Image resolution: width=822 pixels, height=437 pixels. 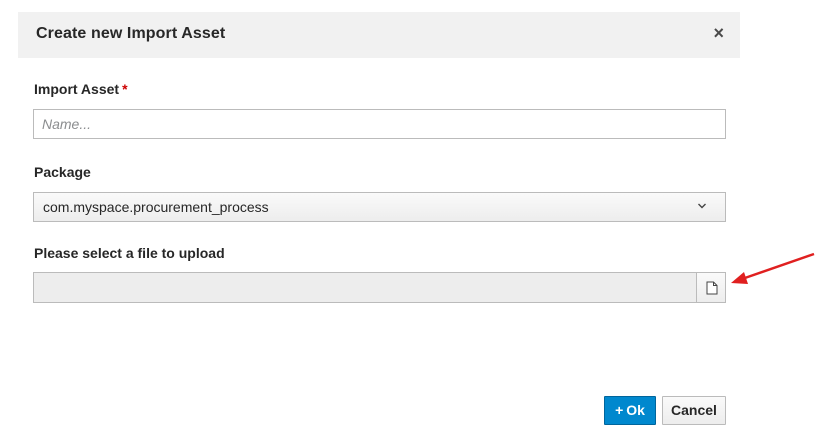 I want to click on dialog-header: Create new Import Asset ×, so click(x=379, y=35).